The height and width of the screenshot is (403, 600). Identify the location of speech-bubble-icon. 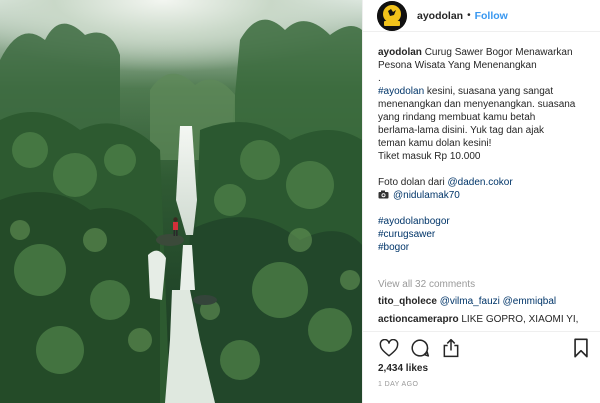
(420, 348).